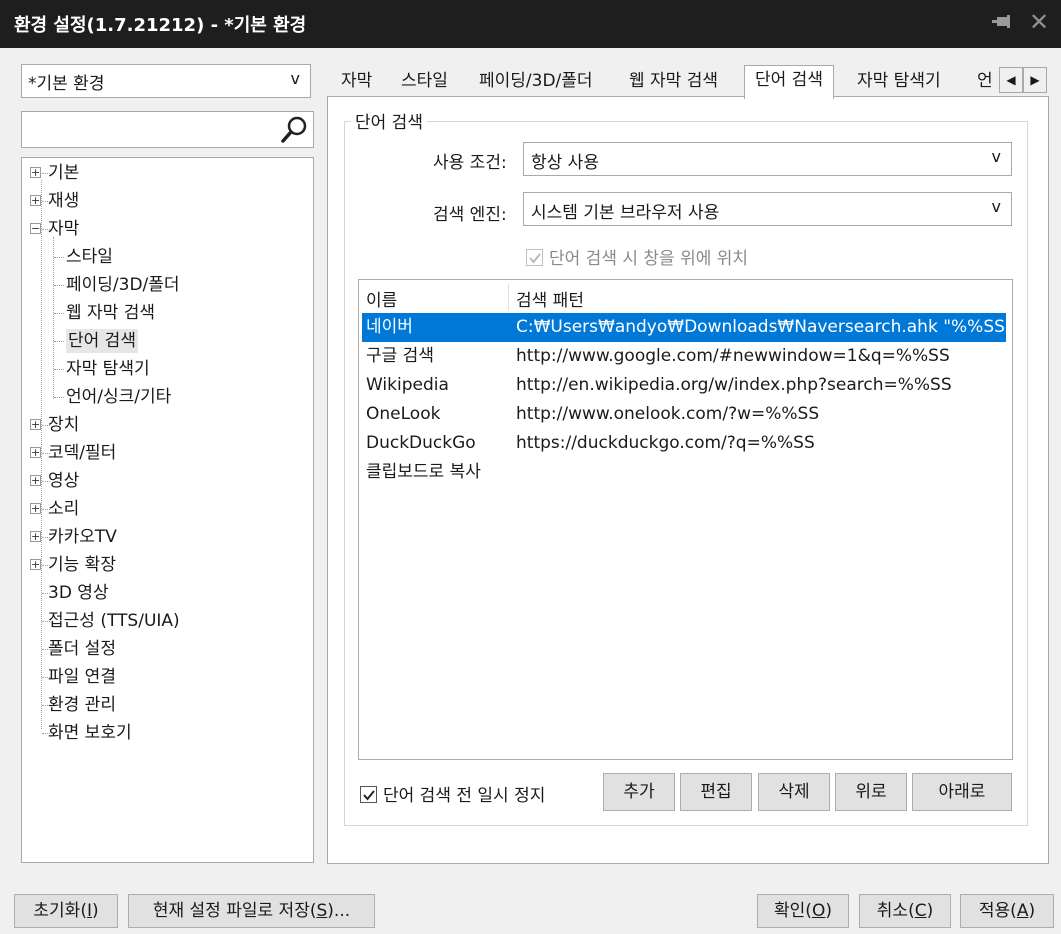 Image resolution: width=1061 pixels, height=934 pixels. What do you see at coordinates (64, 229) in the screenshot?
I see `tree-item-label: 자막` at bounding box center [64, 229].